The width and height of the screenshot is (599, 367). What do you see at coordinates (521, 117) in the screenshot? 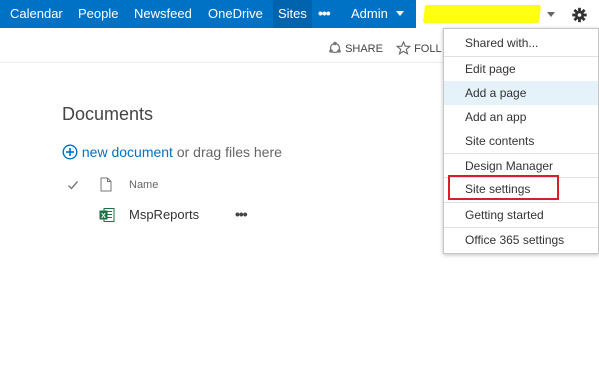
I see `menu-item-add-an-app: Add an app` at bounding box center [521, 117].